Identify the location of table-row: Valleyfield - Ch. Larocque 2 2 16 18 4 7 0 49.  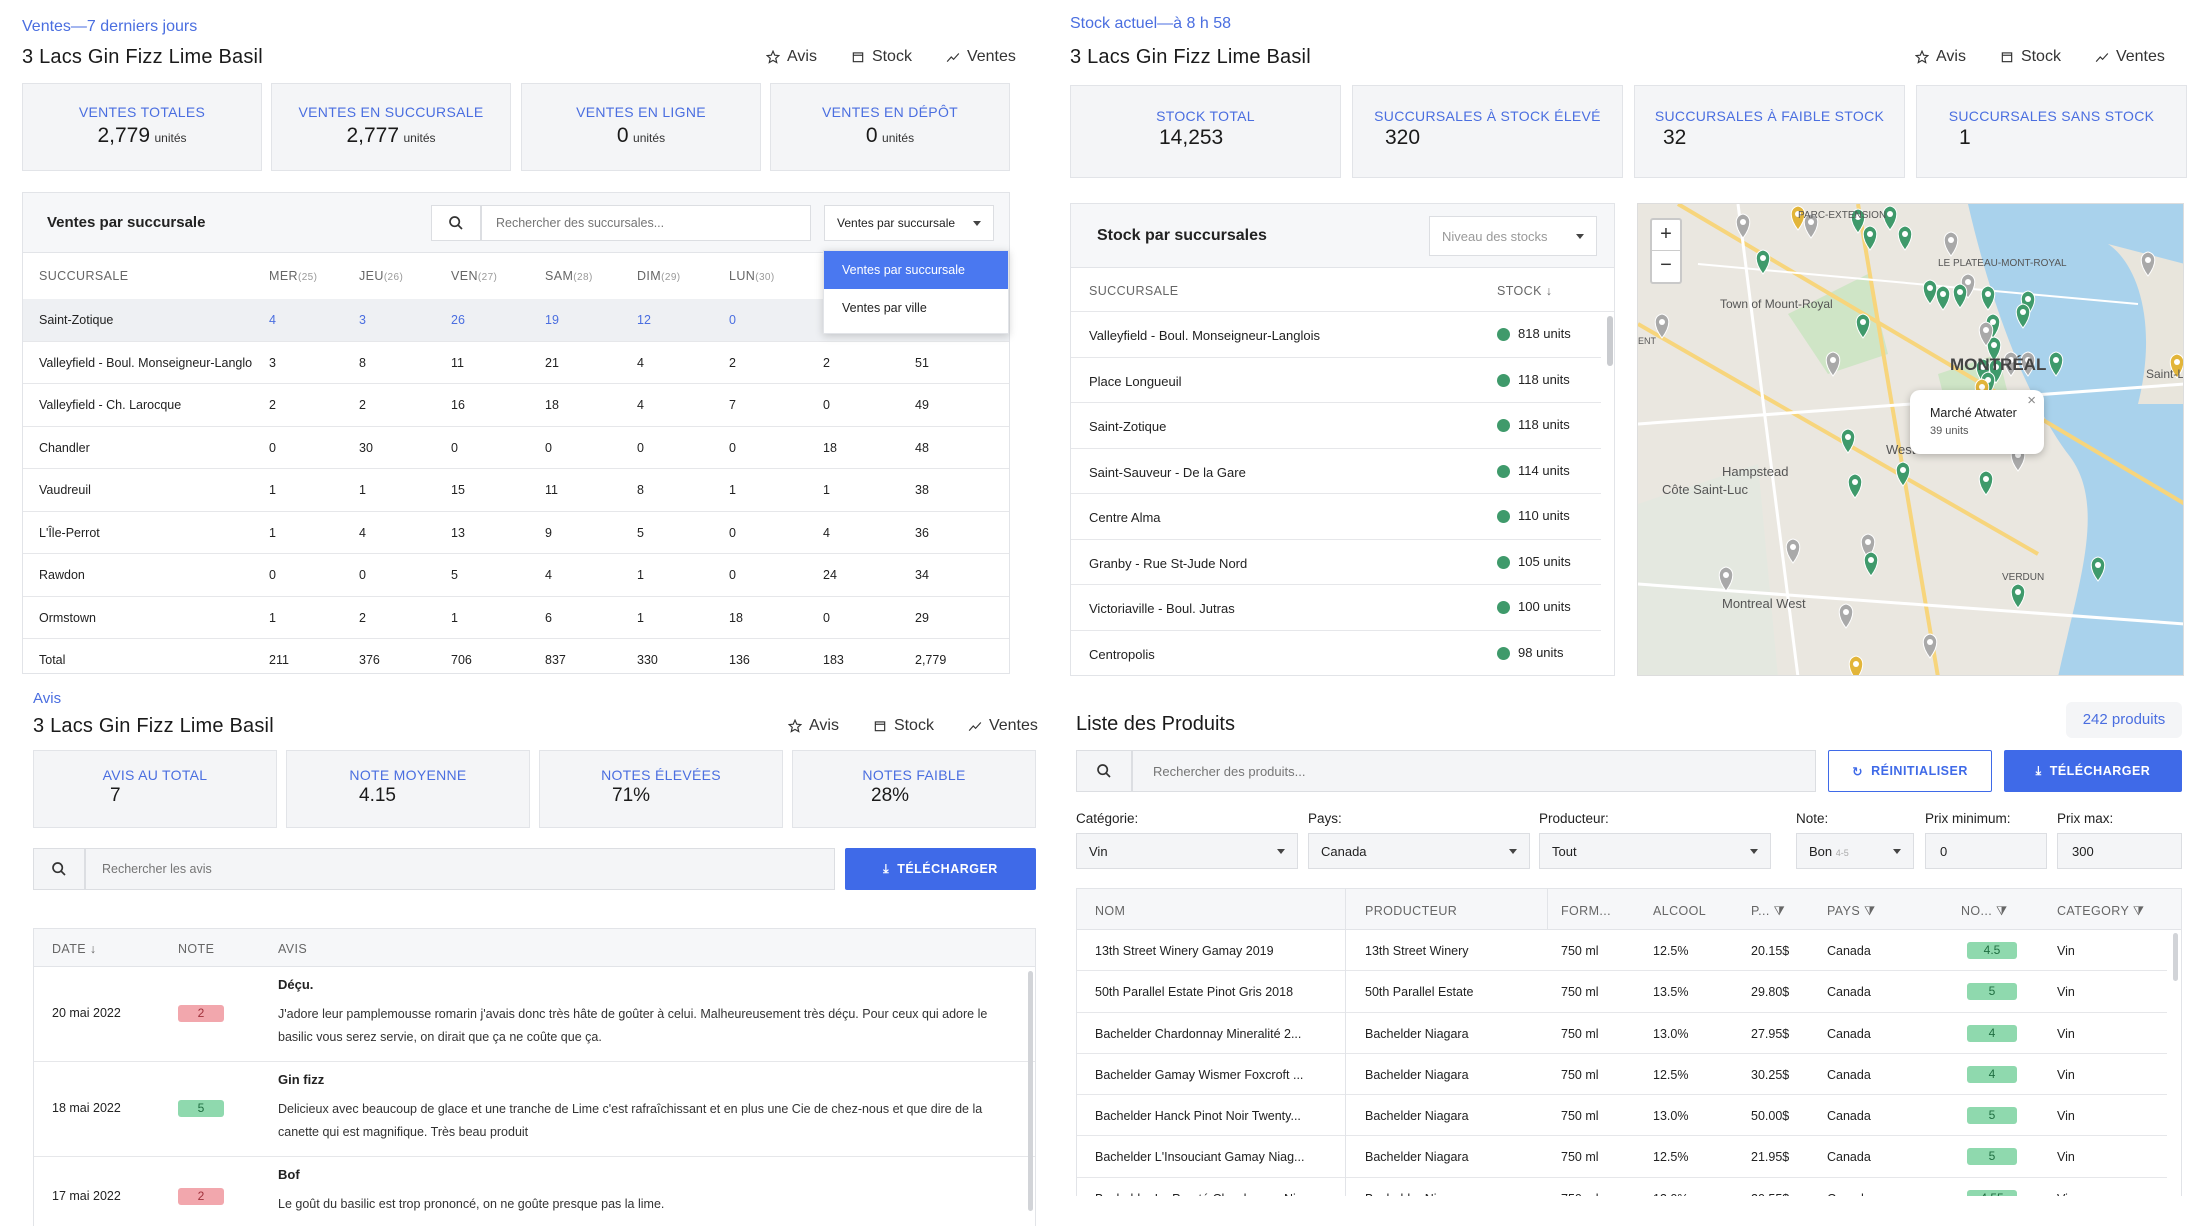
(516, 405).